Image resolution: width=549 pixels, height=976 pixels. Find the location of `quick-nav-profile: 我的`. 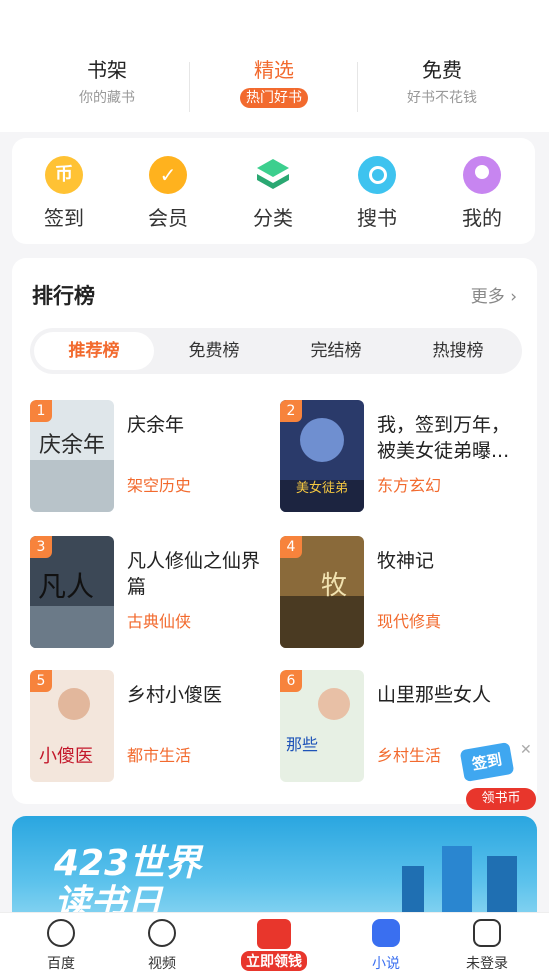

quick-nav-profile: 我的 is located at coordinates (482, 193).